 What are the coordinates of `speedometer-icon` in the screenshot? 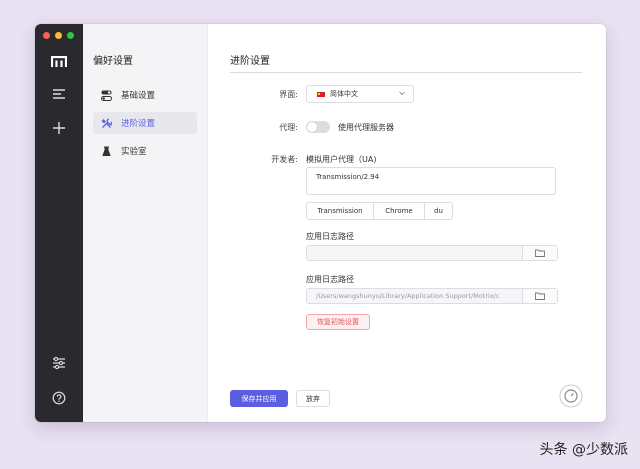 It's located at (571, 396).